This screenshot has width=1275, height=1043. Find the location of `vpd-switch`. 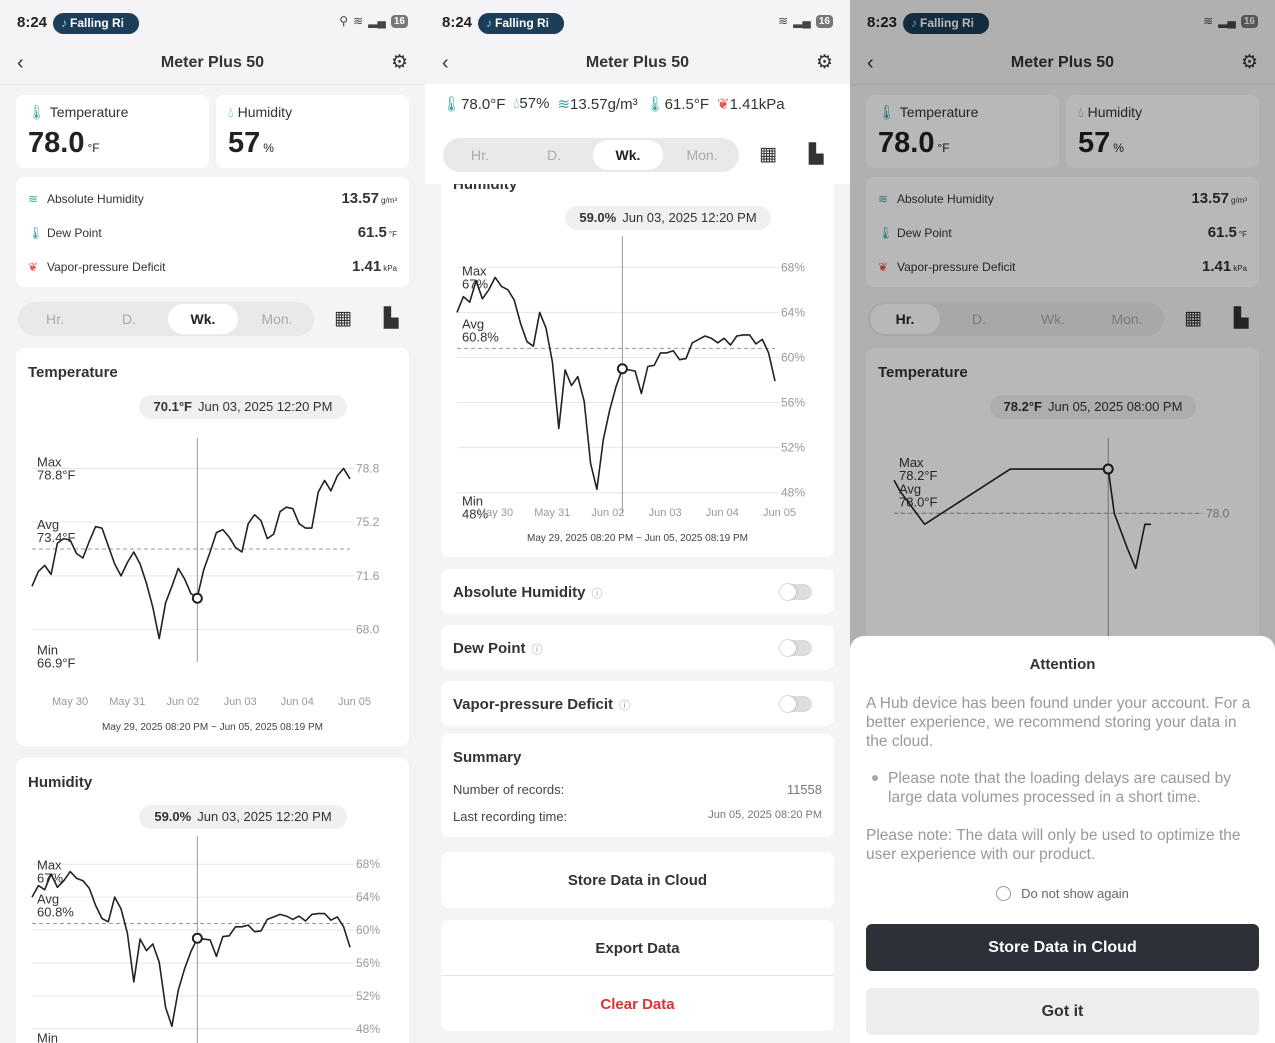

vpd-switch is located at coordinates (796, 704).